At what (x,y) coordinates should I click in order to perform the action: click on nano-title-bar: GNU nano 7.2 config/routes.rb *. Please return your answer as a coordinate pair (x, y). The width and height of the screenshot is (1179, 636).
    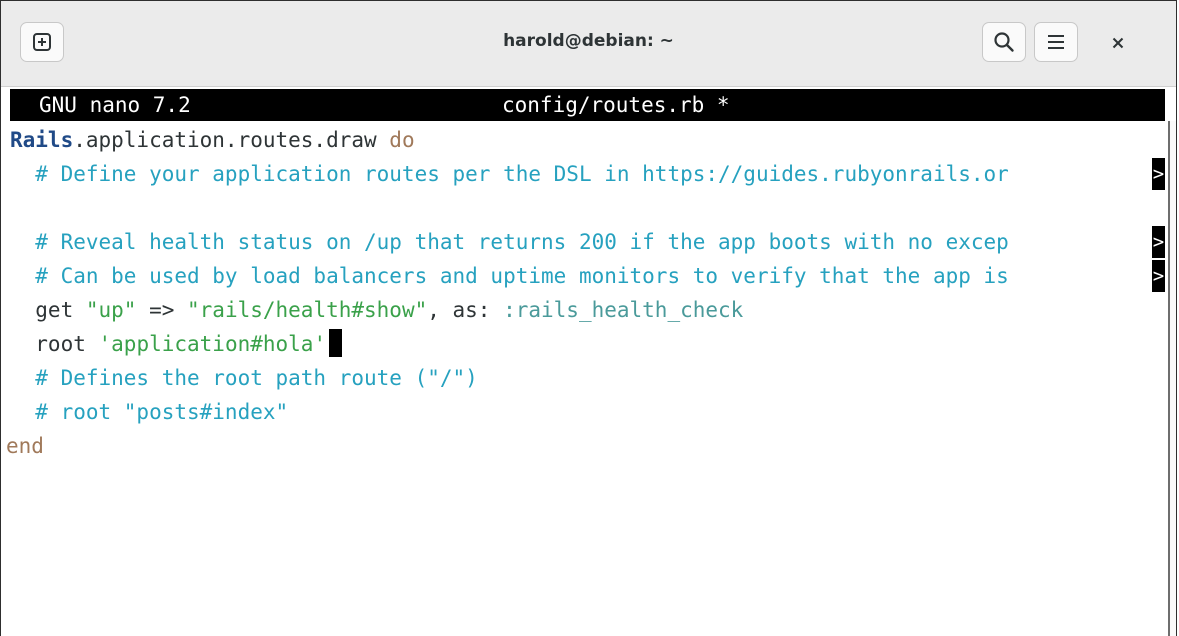
    Looking at the image, I should click on (587, 105).